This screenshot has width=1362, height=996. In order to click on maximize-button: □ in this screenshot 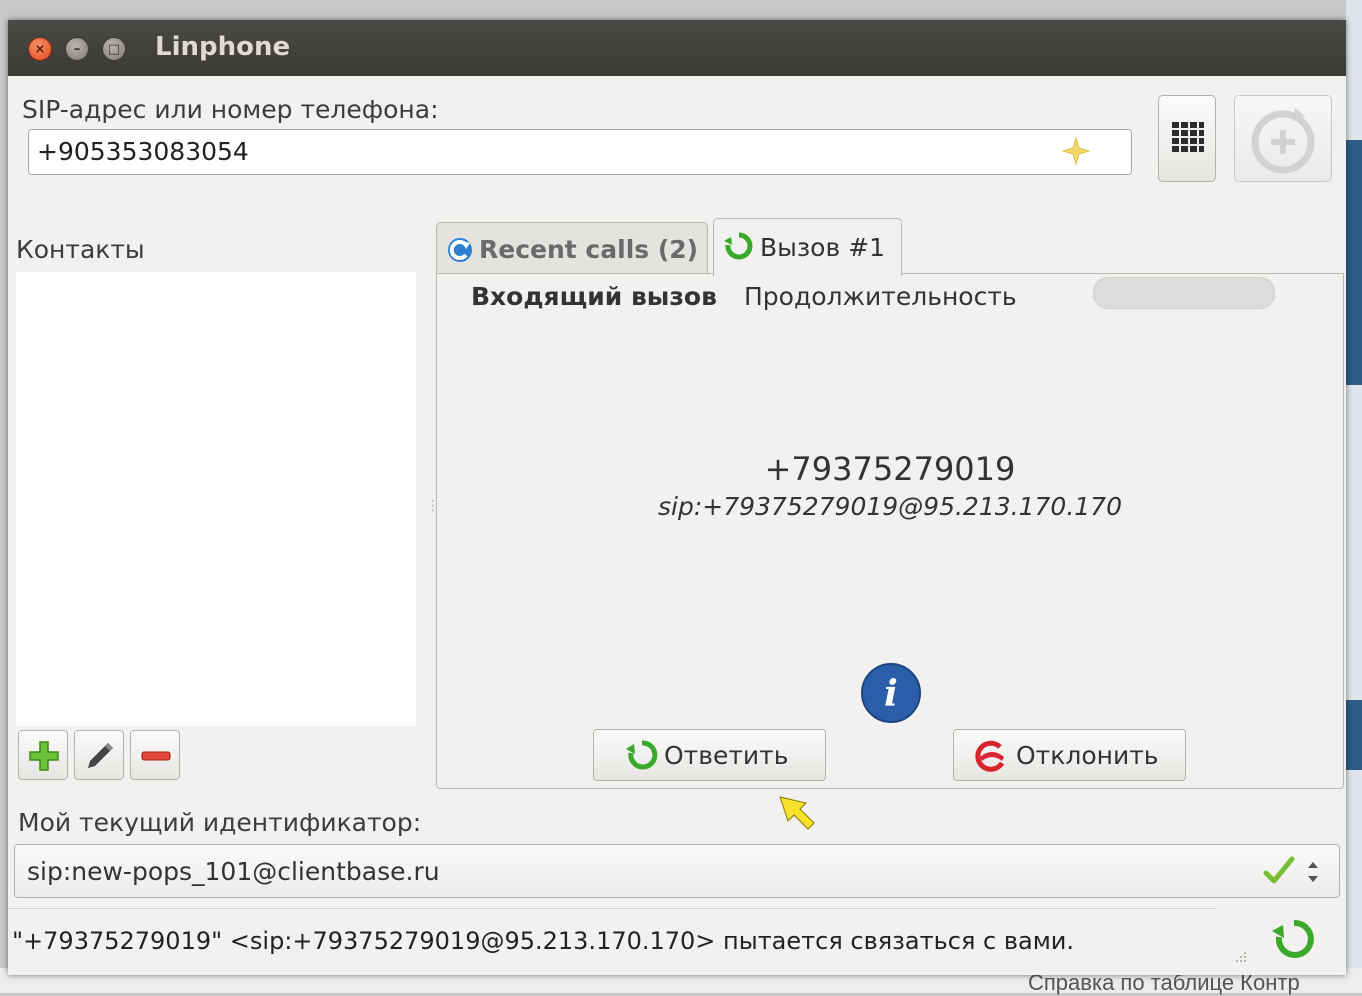, I will do `click(114, 49)`.